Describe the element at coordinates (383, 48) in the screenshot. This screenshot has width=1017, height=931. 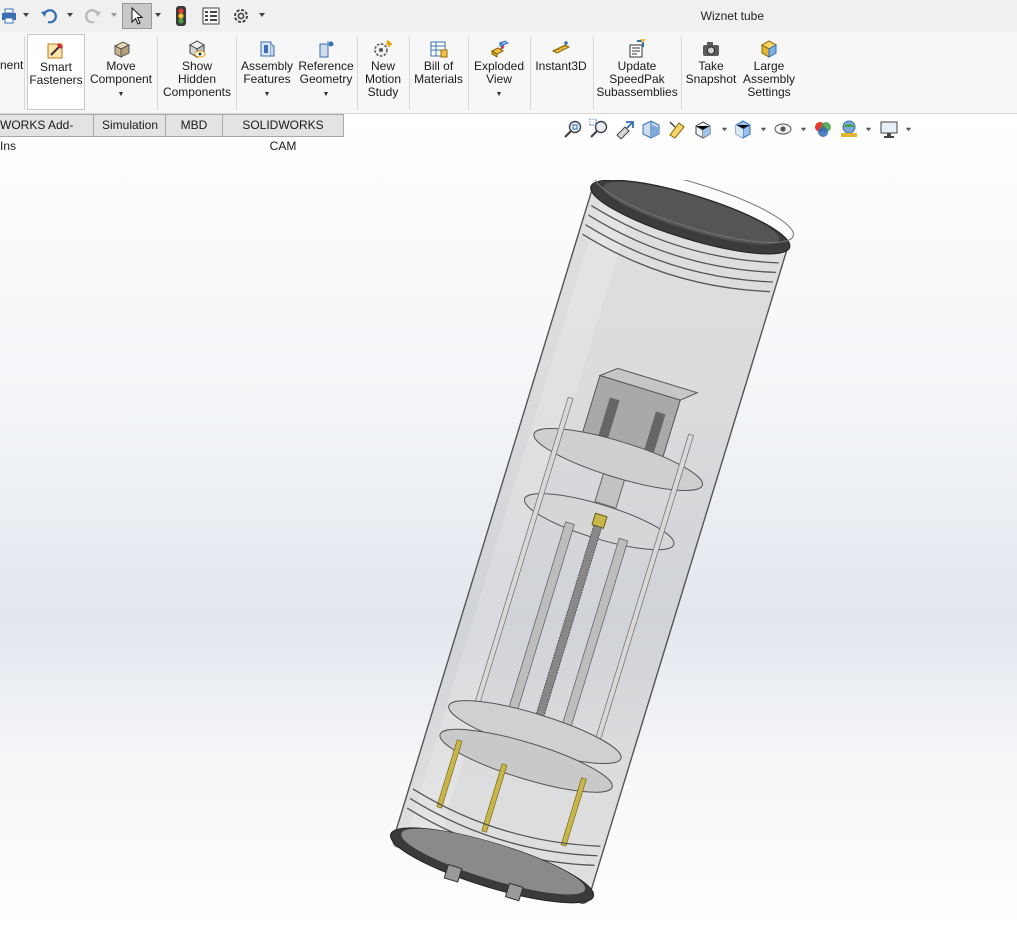
I see `motion-study-icon` at that location.